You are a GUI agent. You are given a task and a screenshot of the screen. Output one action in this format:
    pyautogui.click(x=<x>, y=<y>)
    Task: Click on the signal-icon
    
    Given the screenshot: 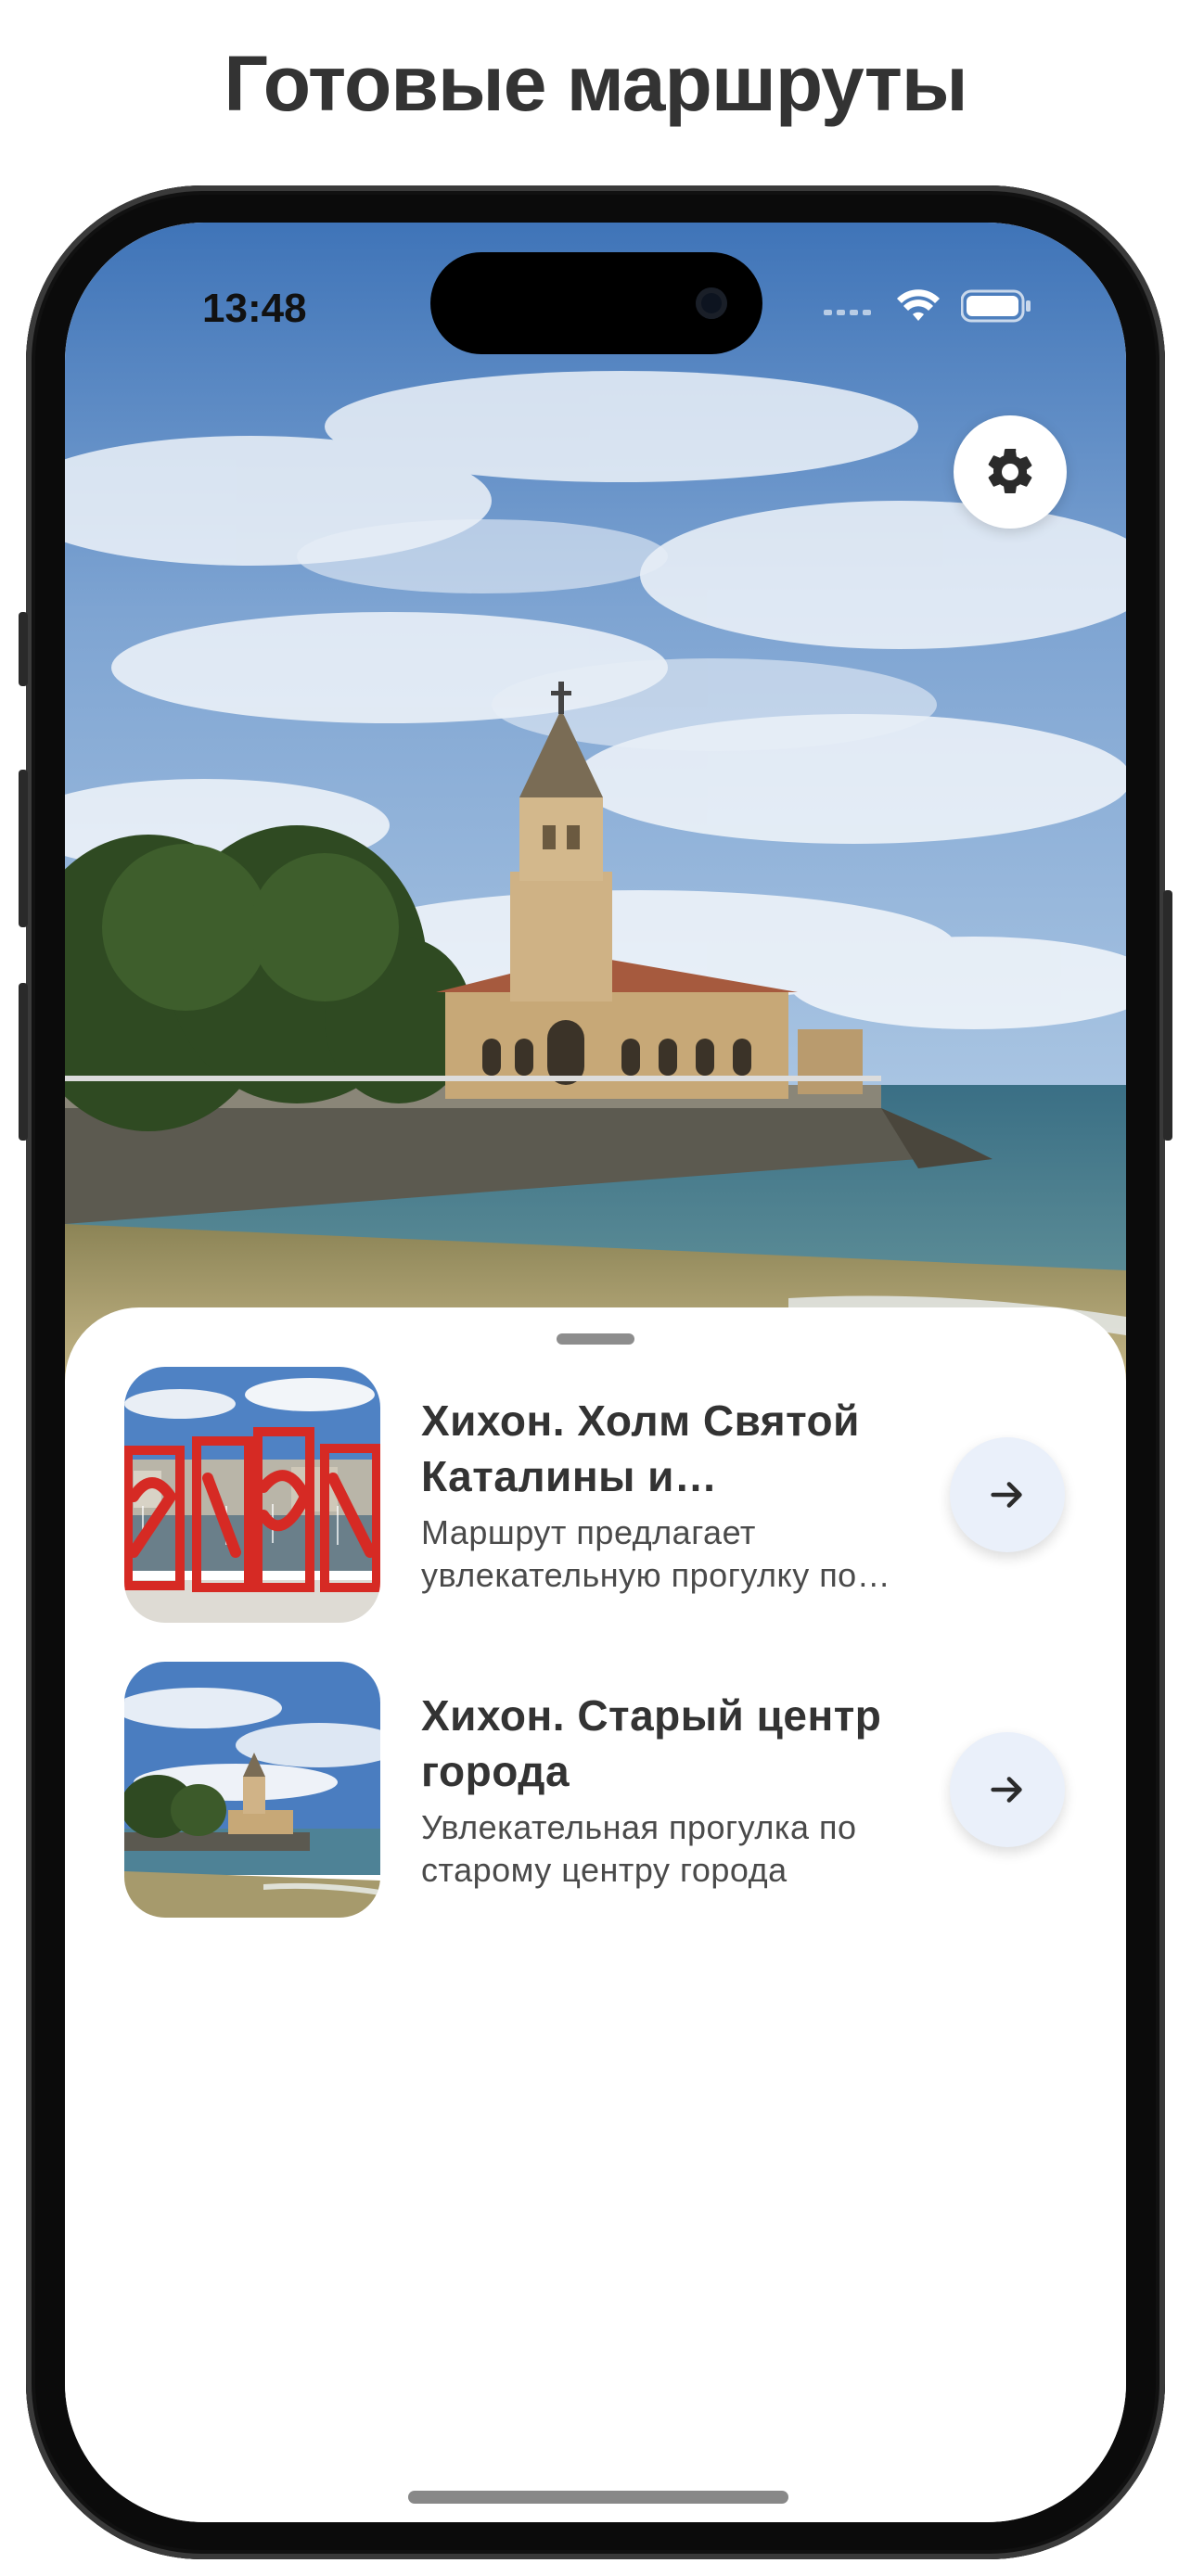 What is the action you would take?
    pyautogui.click(x=847, y=312)
    